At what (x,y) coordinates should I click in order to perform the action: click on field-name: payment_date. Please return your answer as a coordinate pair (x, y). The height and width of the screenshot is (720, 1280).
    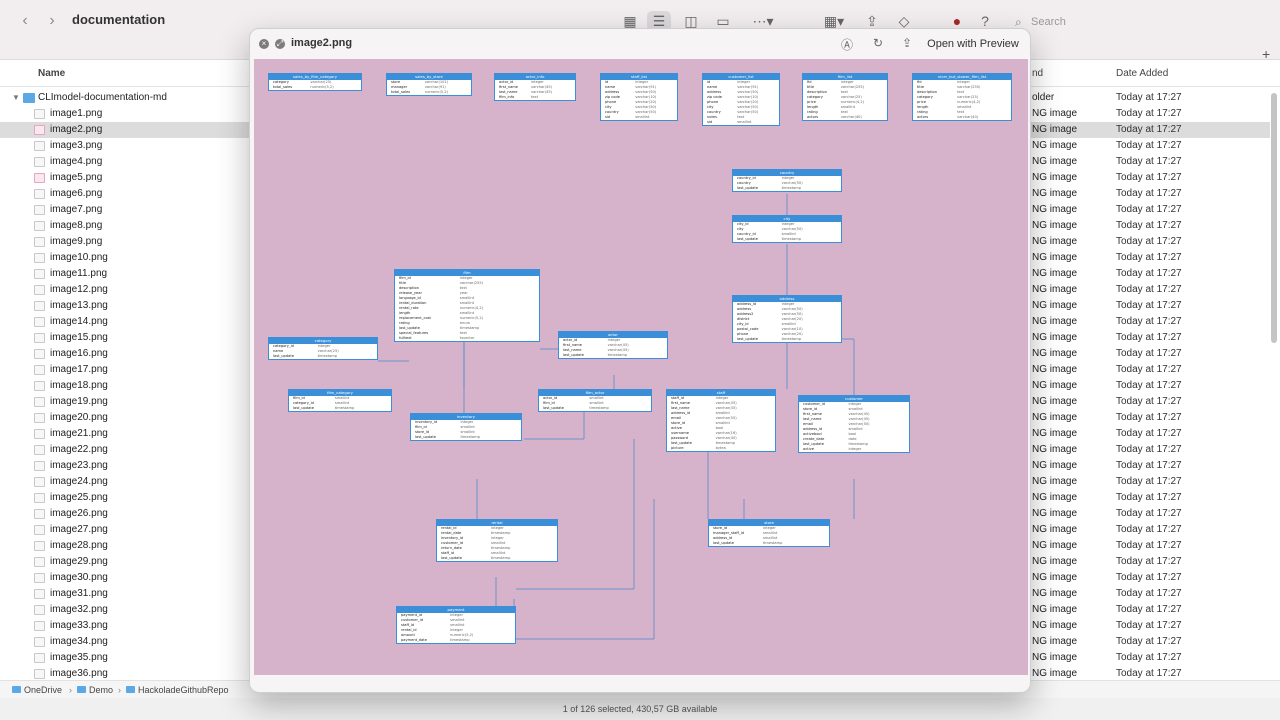
    Looking at the image, I should click on (414, 640).